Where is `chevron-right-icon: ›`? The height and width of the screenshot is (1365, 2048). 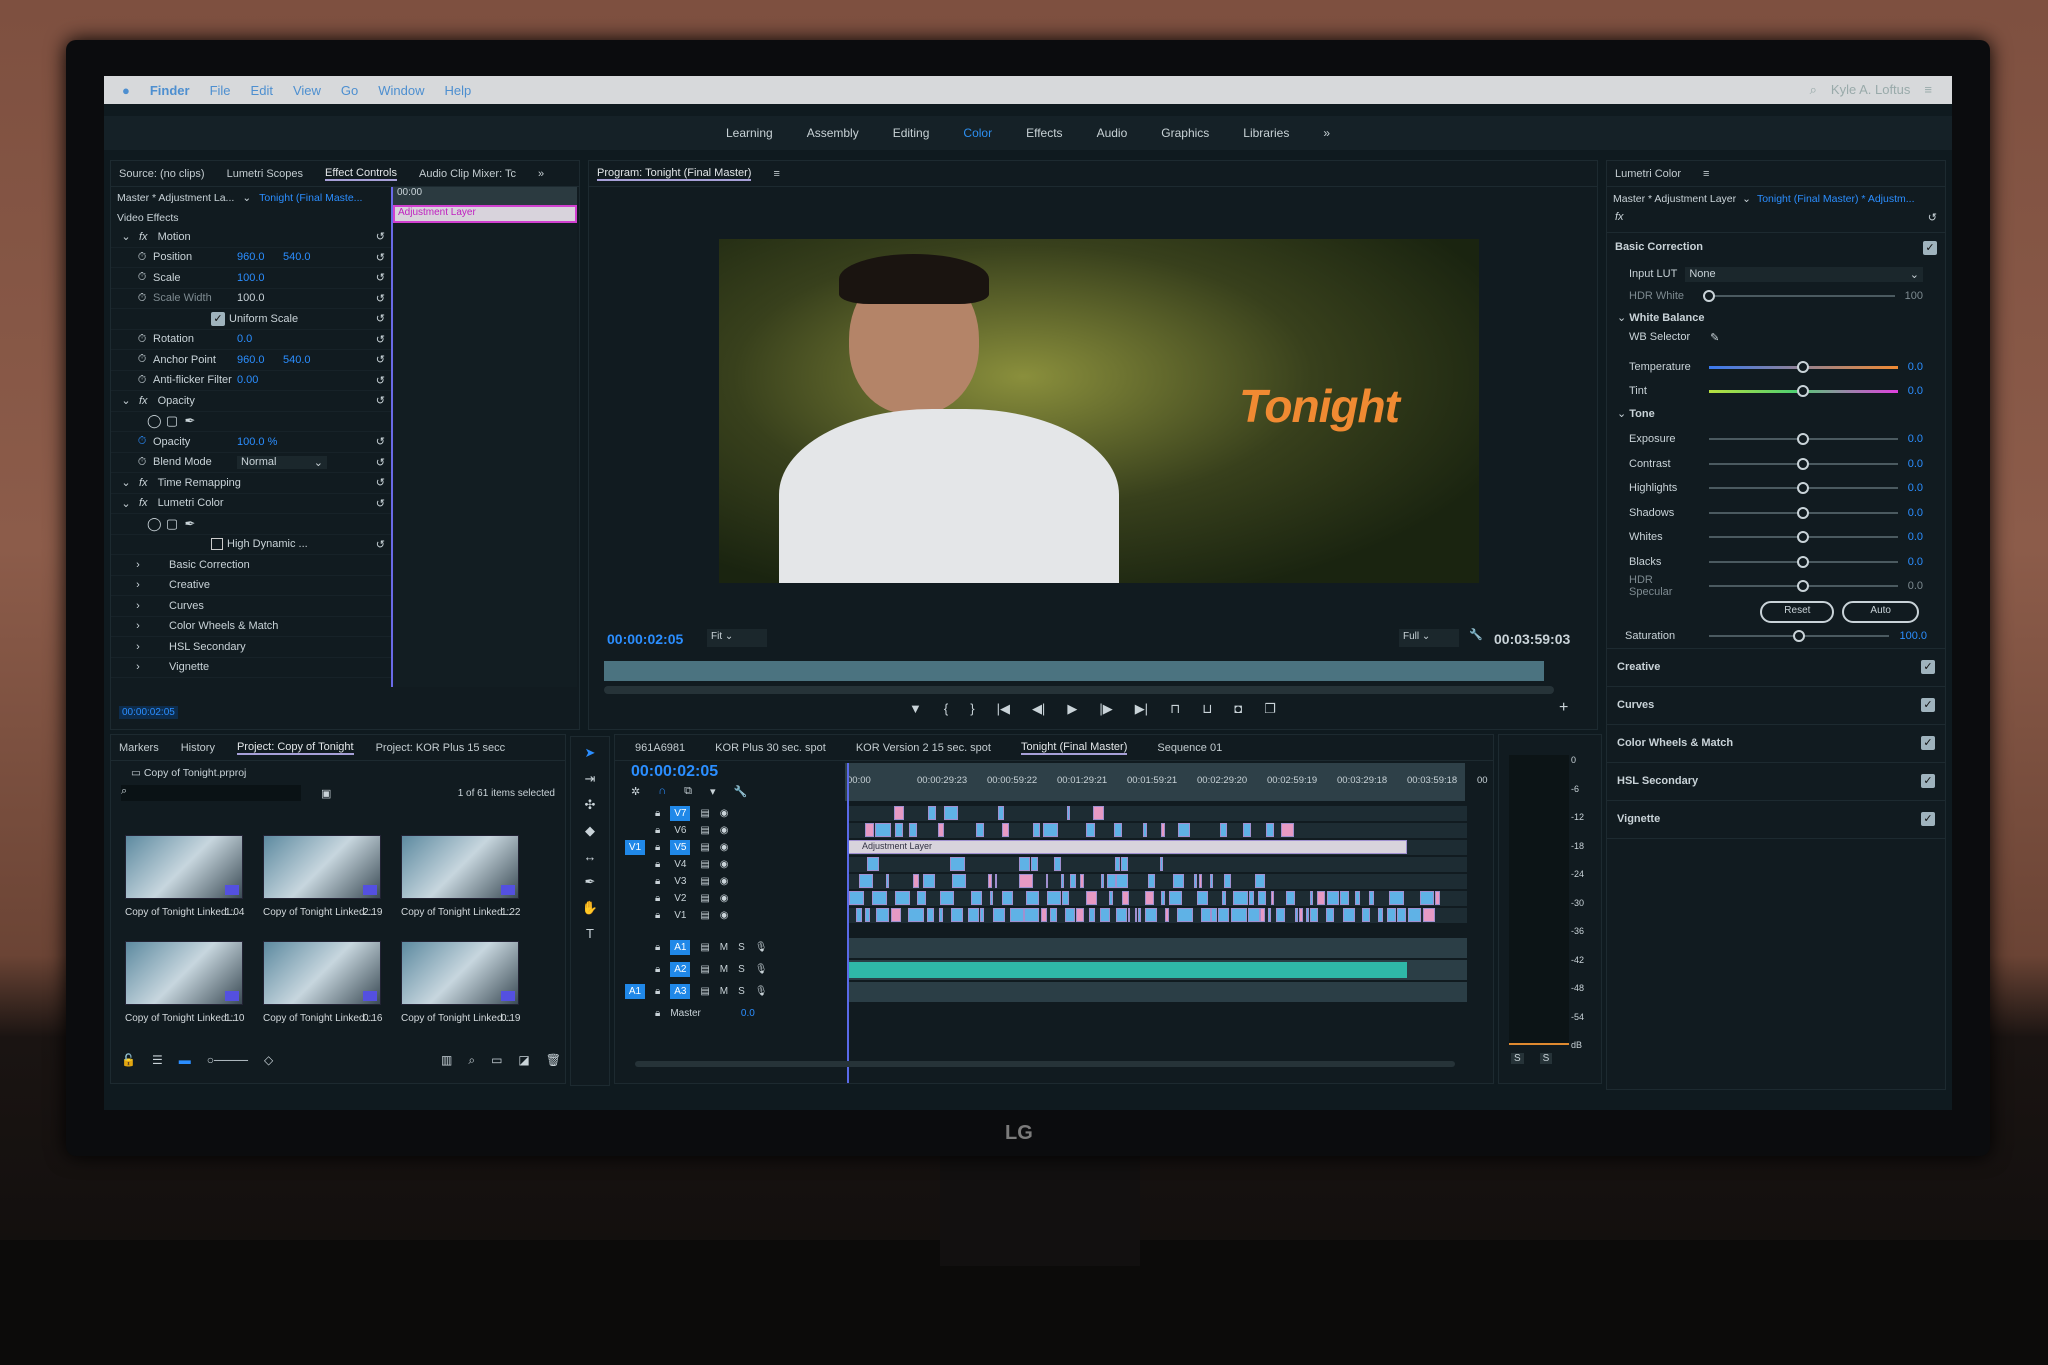
chevron-right-icon: › is located at coordinates (138, 565).